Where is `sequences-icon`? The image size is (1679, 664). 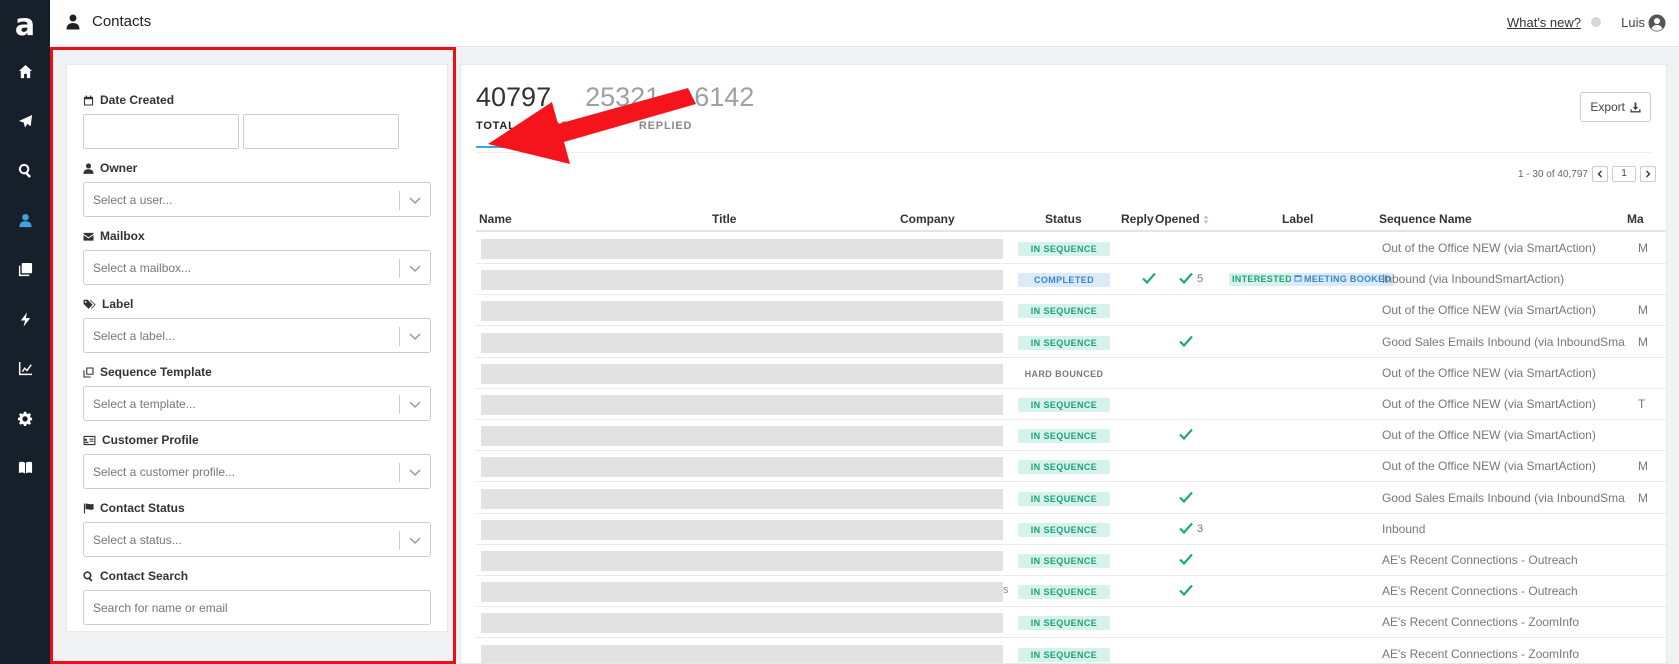
sequences-icon is located at coordinates (25, 269).